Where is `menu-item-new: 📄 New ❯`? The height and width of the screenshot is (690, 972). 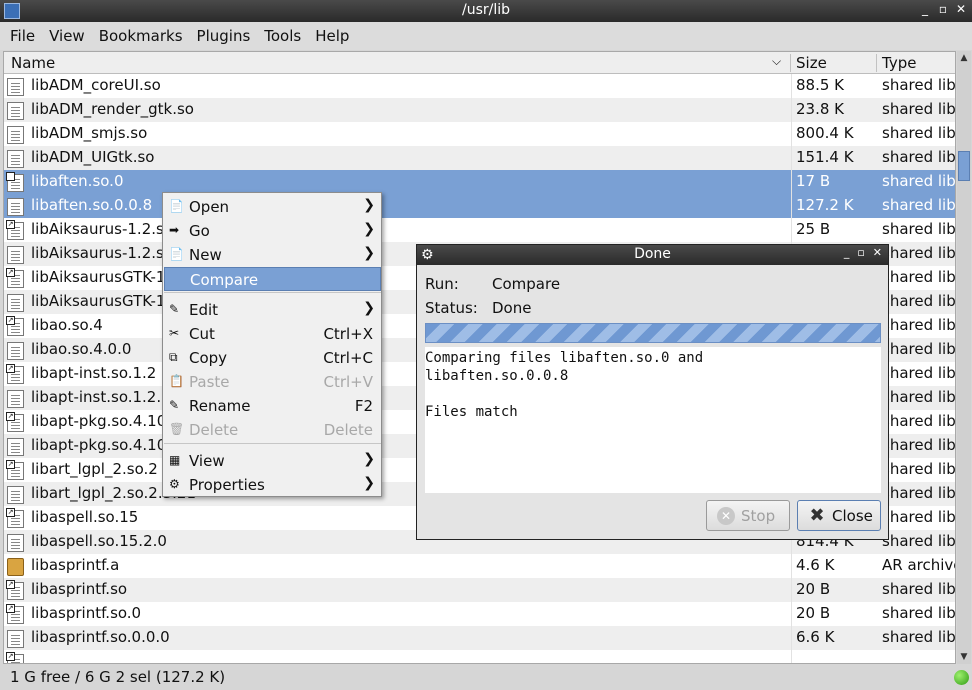
menu-item-new: 📄 New ❯ is located at coordinates (272, 255).